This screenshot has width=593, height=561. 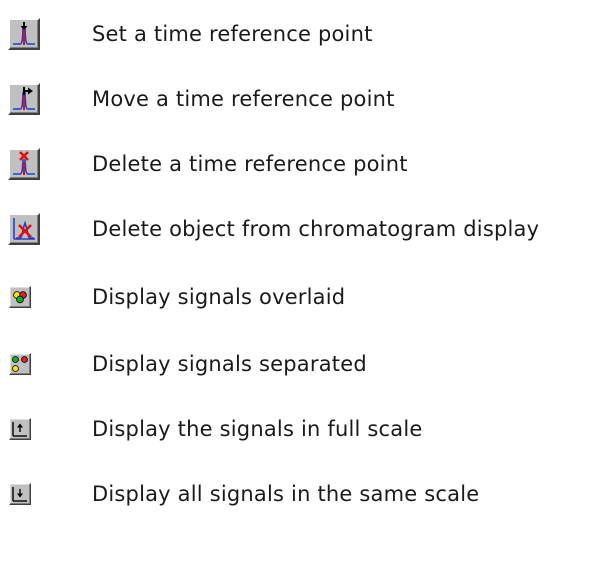 I want to click on legend-row-delete-time-reference: Delete a time reference point, so click(x=296, y=165).